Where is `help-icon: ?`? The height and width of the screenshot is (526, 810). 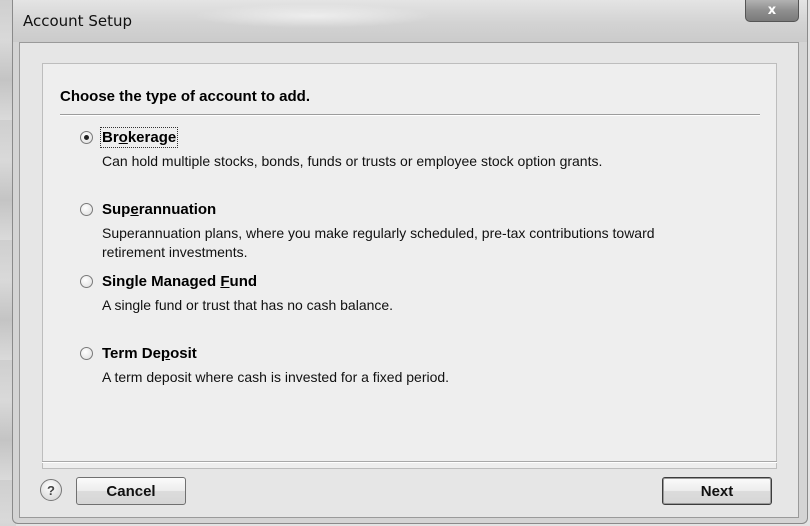 help-icon: ? is located at coordinates (51, 490).